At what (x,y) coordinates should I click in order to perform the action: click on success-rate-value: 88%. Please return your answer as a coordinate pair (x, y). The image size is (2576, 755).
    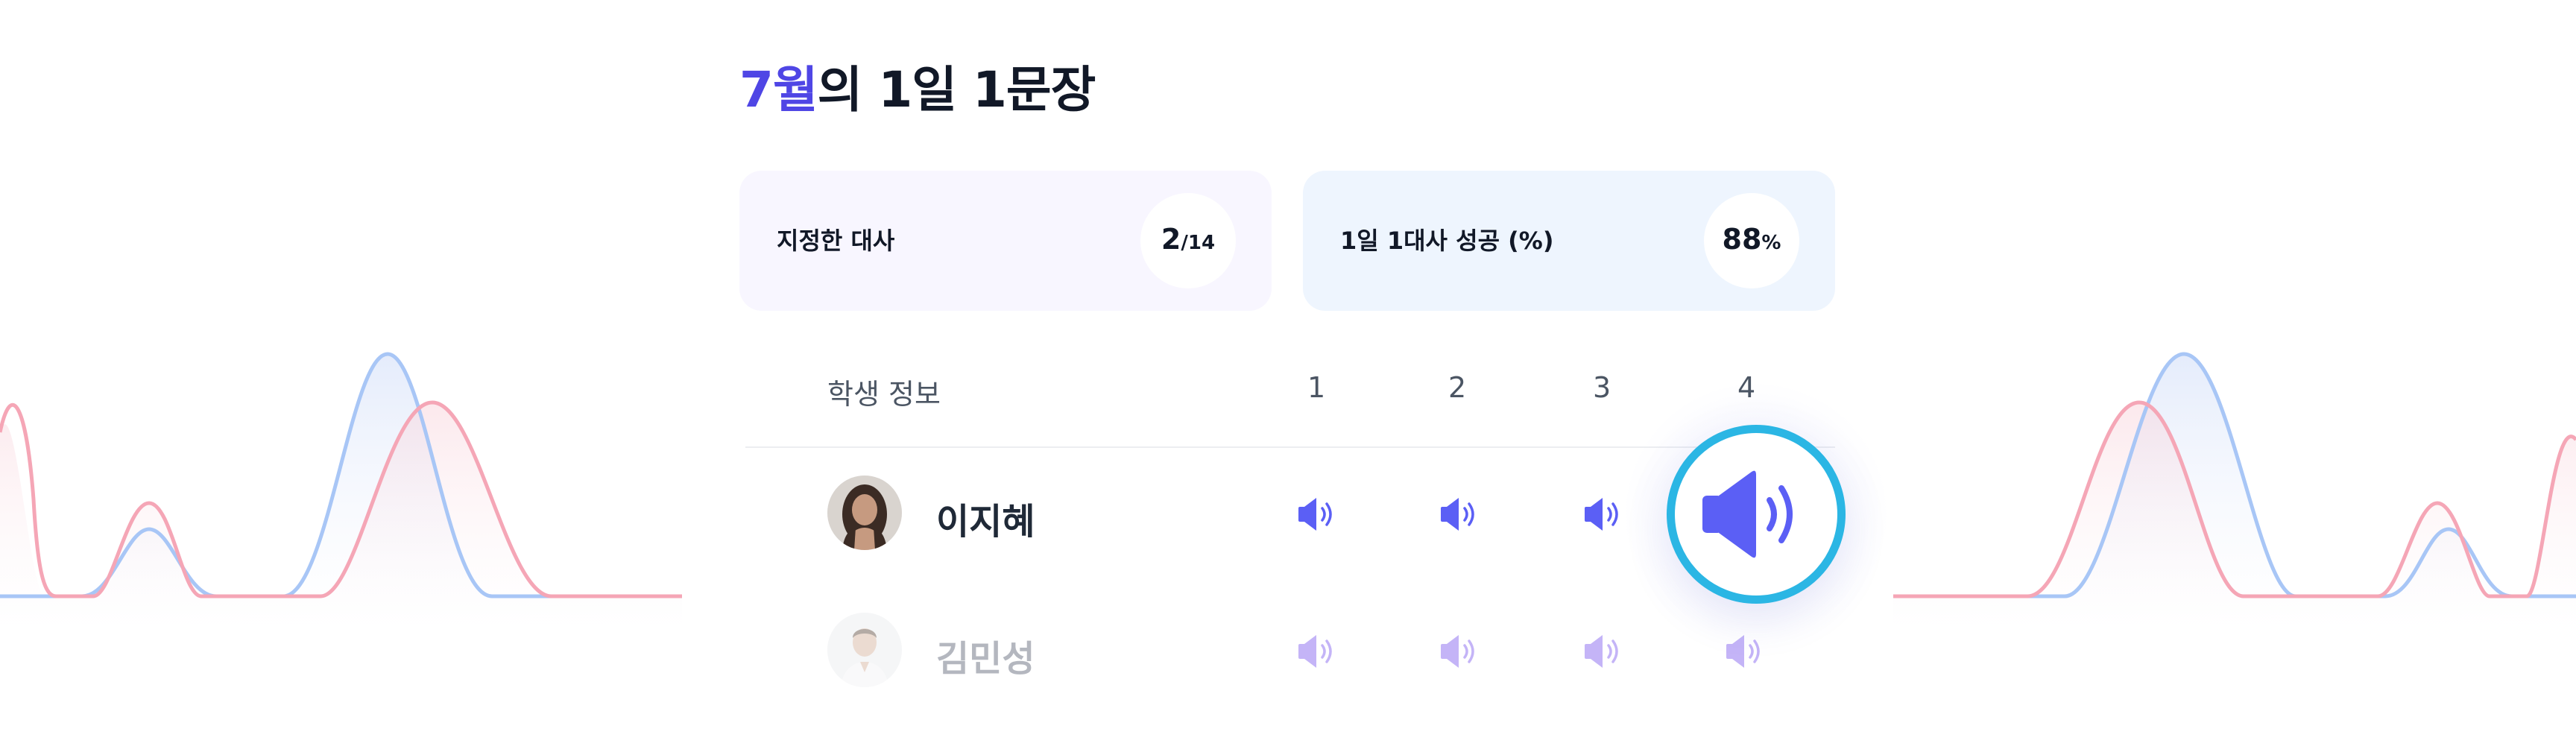
    Looking at the image, I should click on (1751, 241).